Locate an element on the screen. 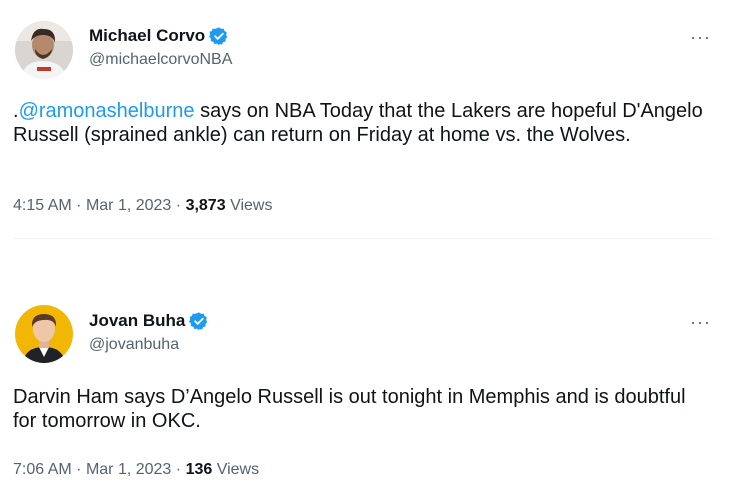 The width and height of the screenshot is (729, 486). tweet-meta: 4:15 AM · Mar 1, 2023 · 3,873 Views is located at coordinates (142, 206).